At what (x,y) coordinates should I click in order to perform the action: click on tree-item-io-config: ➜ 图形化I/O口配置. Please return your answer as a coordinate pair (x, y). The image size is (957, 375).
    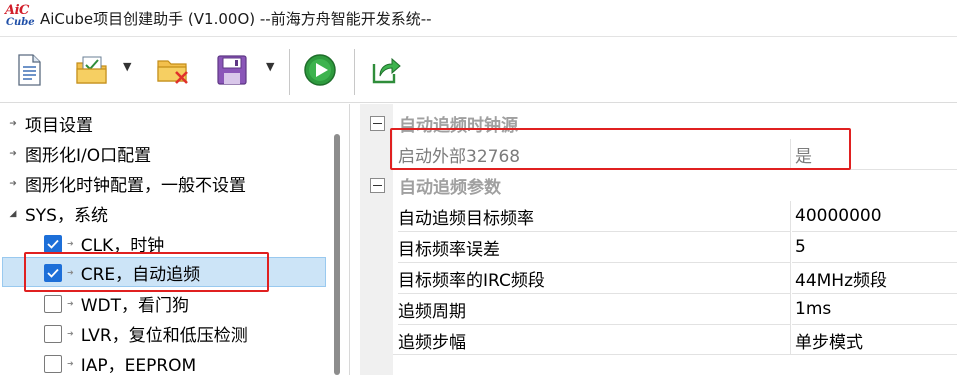
    Looking at the image, I should click on (75, 153).